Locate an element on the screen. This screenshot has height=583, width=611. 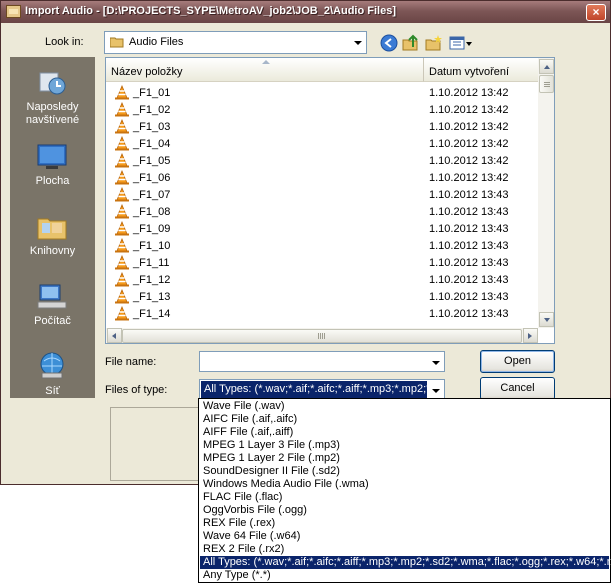
place-network: Síť is located at coordinates (52, 380).